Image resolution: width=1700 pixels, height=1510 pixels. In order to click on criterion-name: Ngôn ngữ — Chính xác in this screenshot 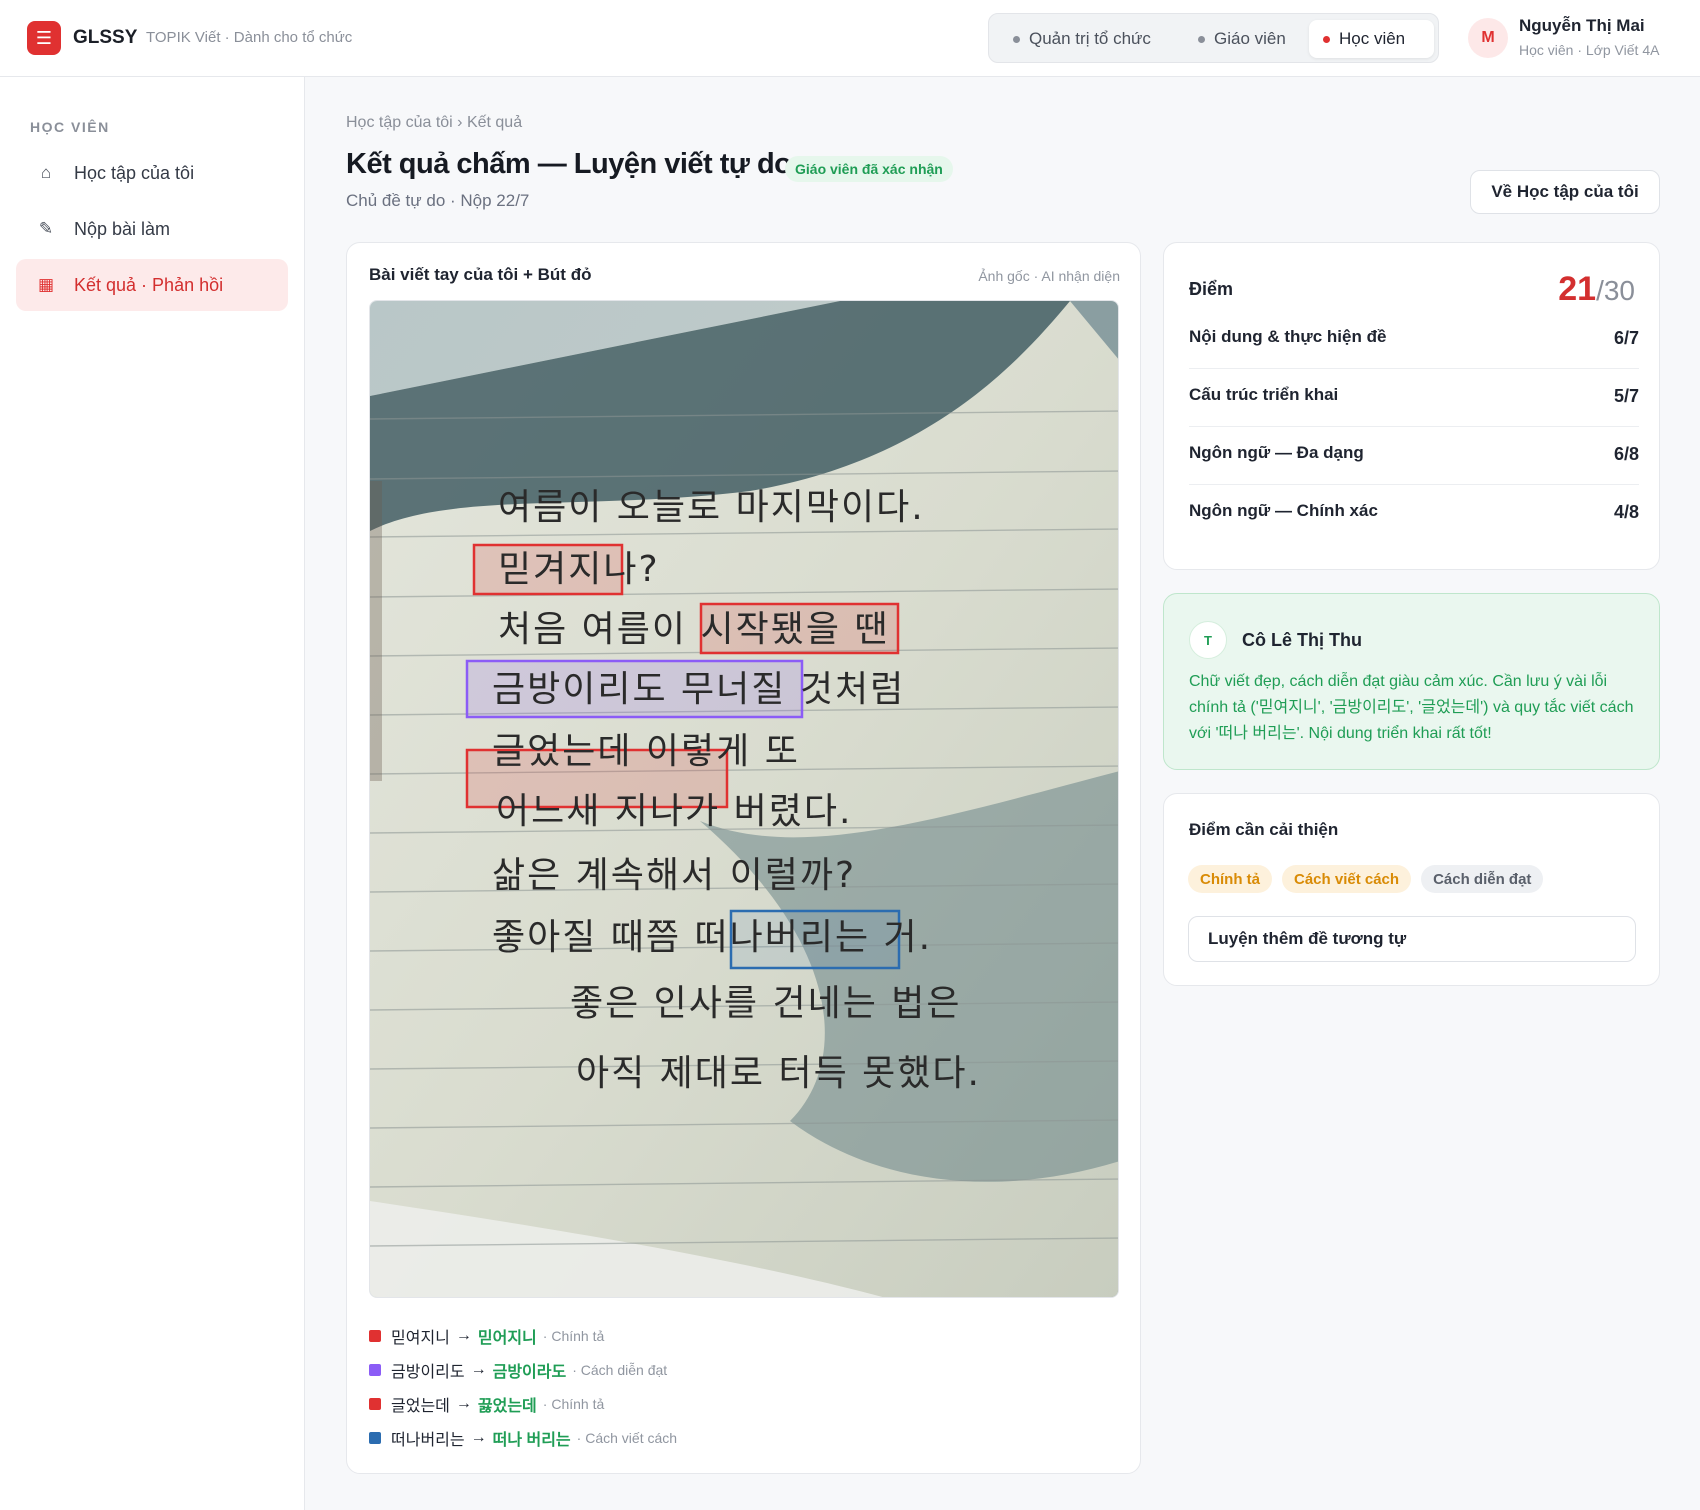, I will do `click(1283, 510)`.